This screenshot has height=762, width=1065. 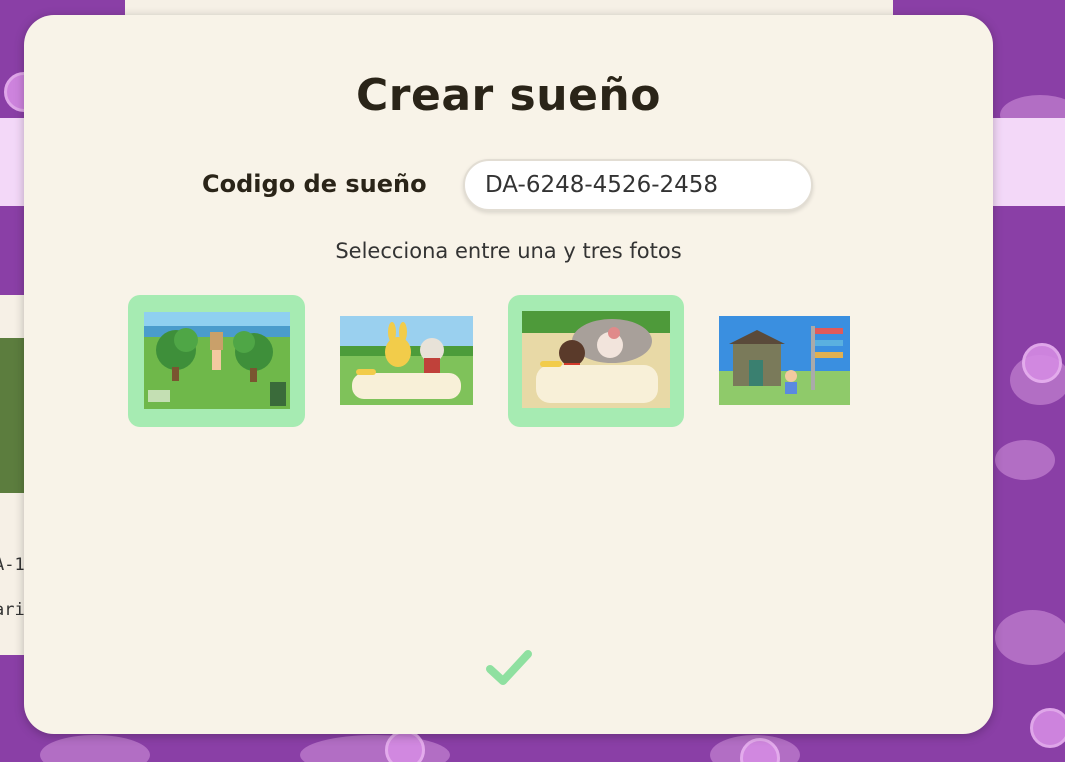 What do you see at coordinates (314, 184) in the screenshot?
I see `dream-code-label: Codigo de sueño` at bounding box center [314, 184].